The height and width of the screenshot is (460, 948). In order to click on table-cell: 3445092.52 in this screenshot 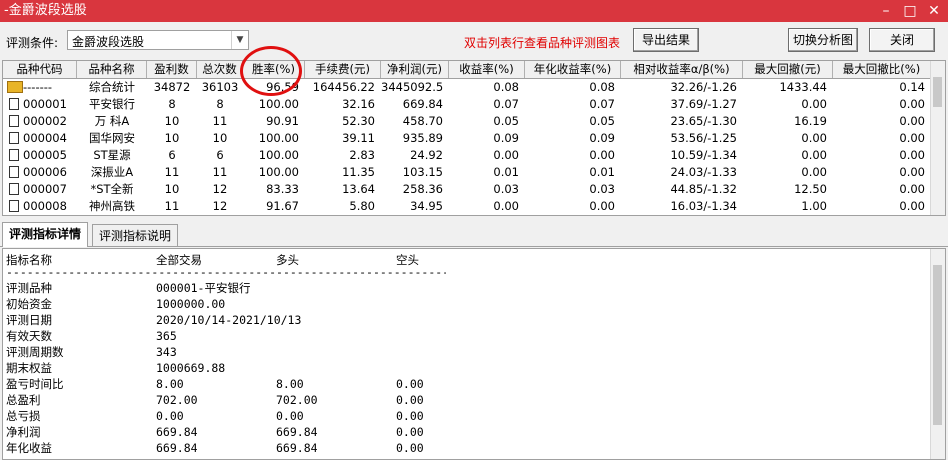, I will do `click(412, 87)`.